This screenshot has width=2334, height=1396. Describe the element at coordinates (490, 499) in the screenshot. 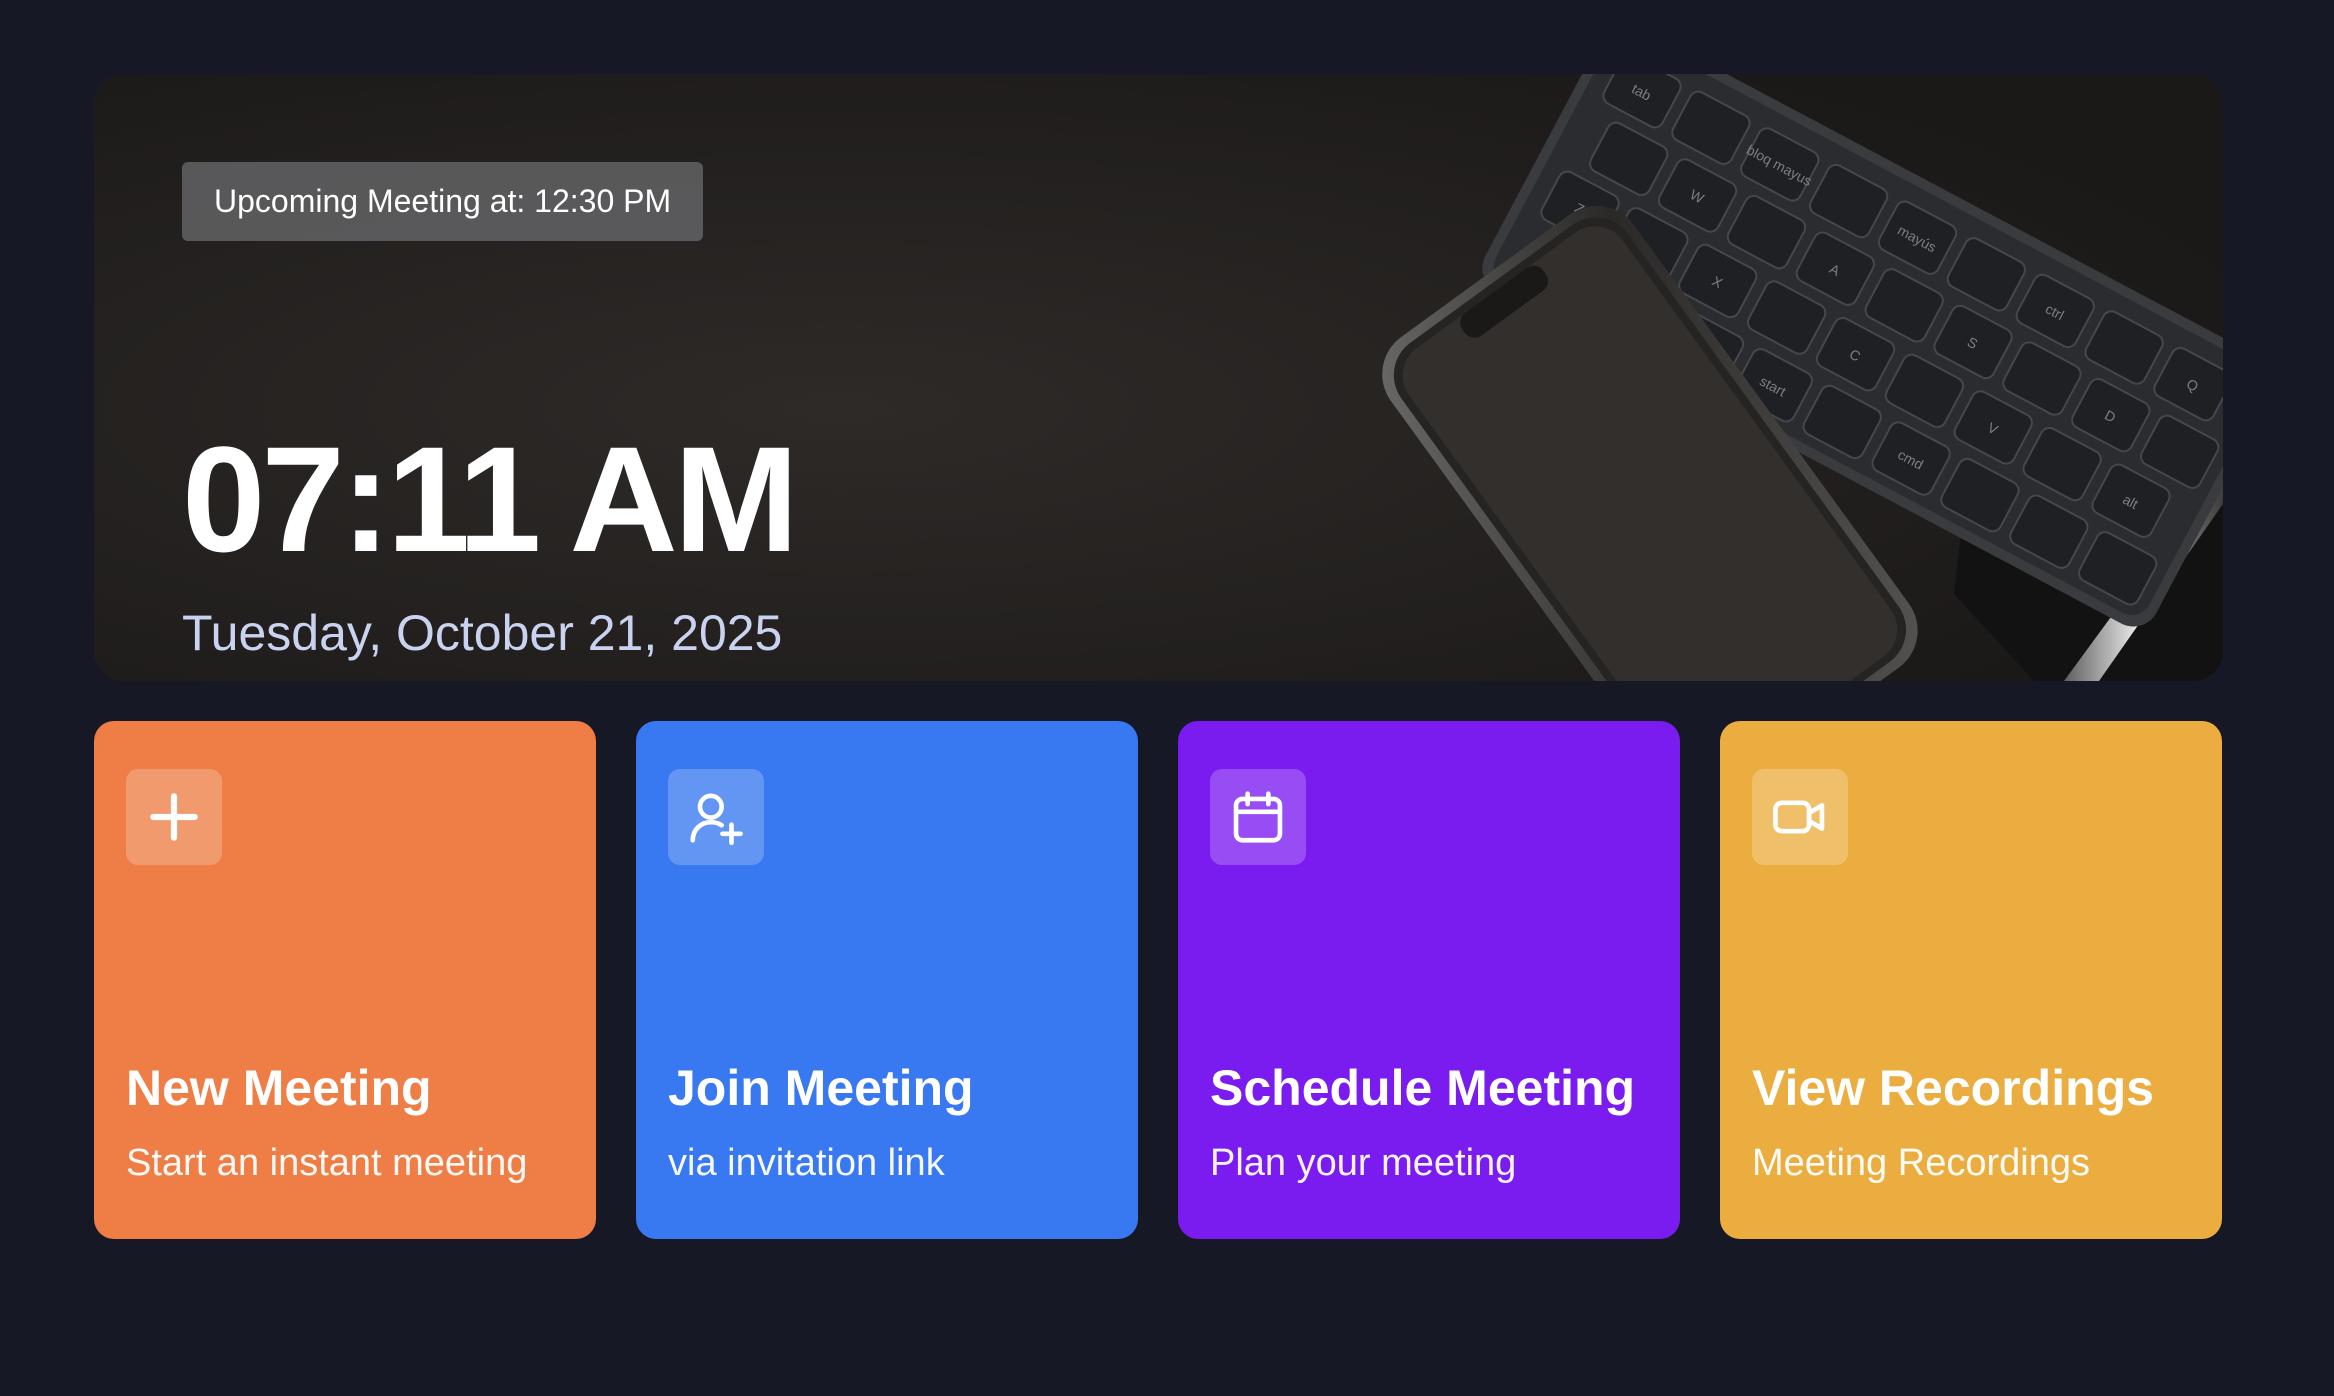

I see `current-time: 07:11 AM` at that location.